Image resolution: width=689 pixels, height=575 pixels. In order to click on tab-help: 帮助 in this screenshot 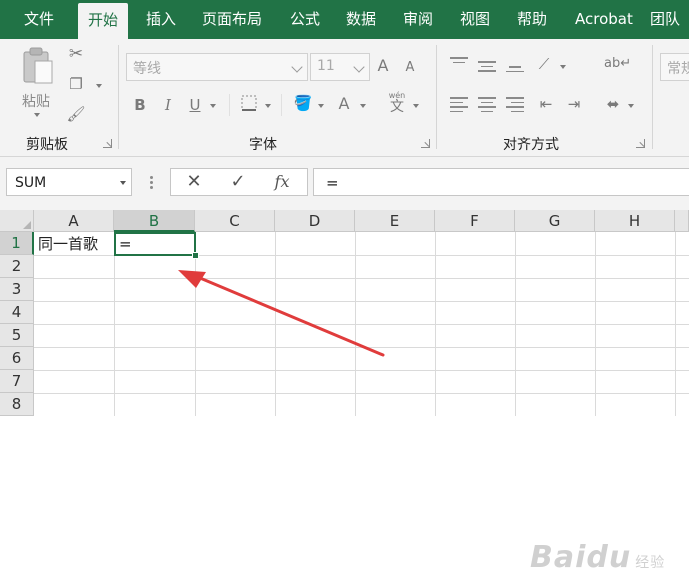, I will do `click(532, 19)`.